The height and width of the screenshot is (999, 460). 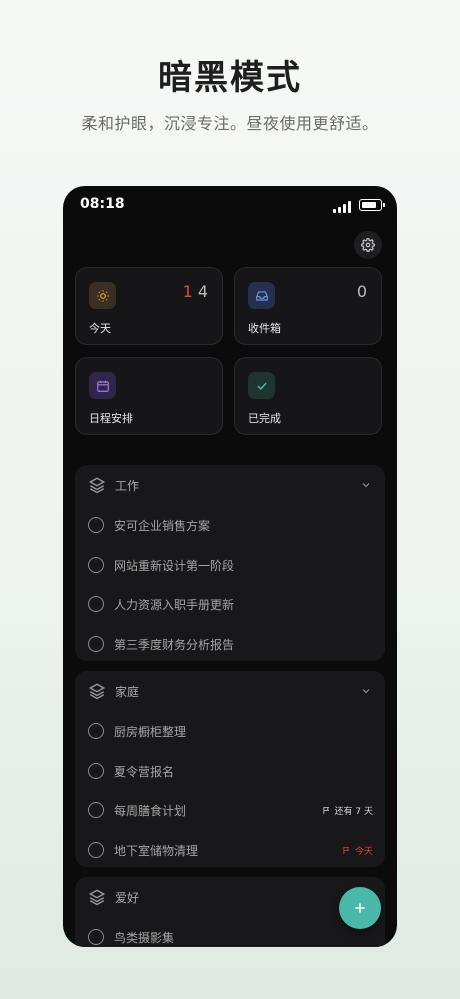 What do you see at coordinates (363, 852) in the screenshot?
I see `due-label: 今天` at bounding box center [363, 852].